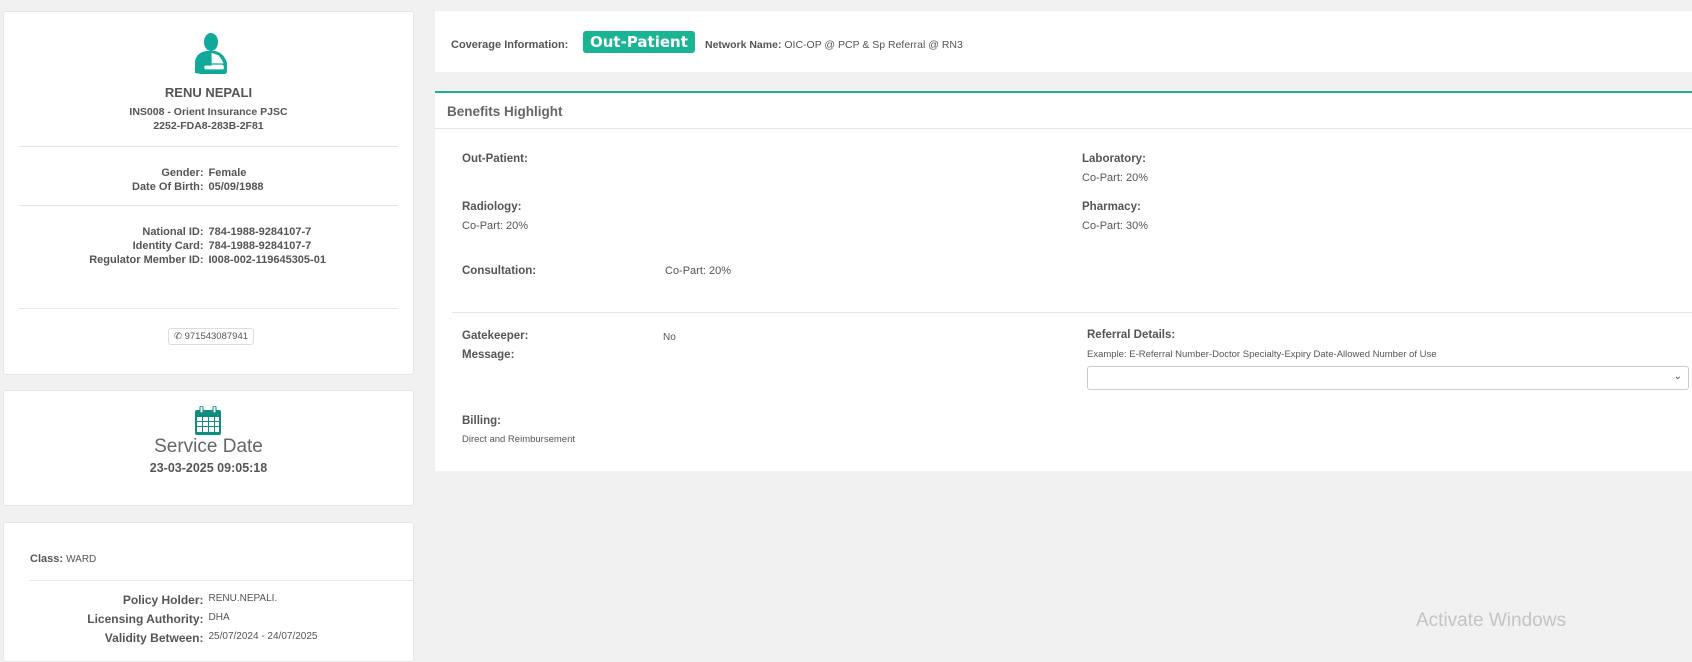  What do you see at coordinates (492, 207) in the screenshot?
I see `radiology-label: Radiology:` at bounding box center [492, 207].